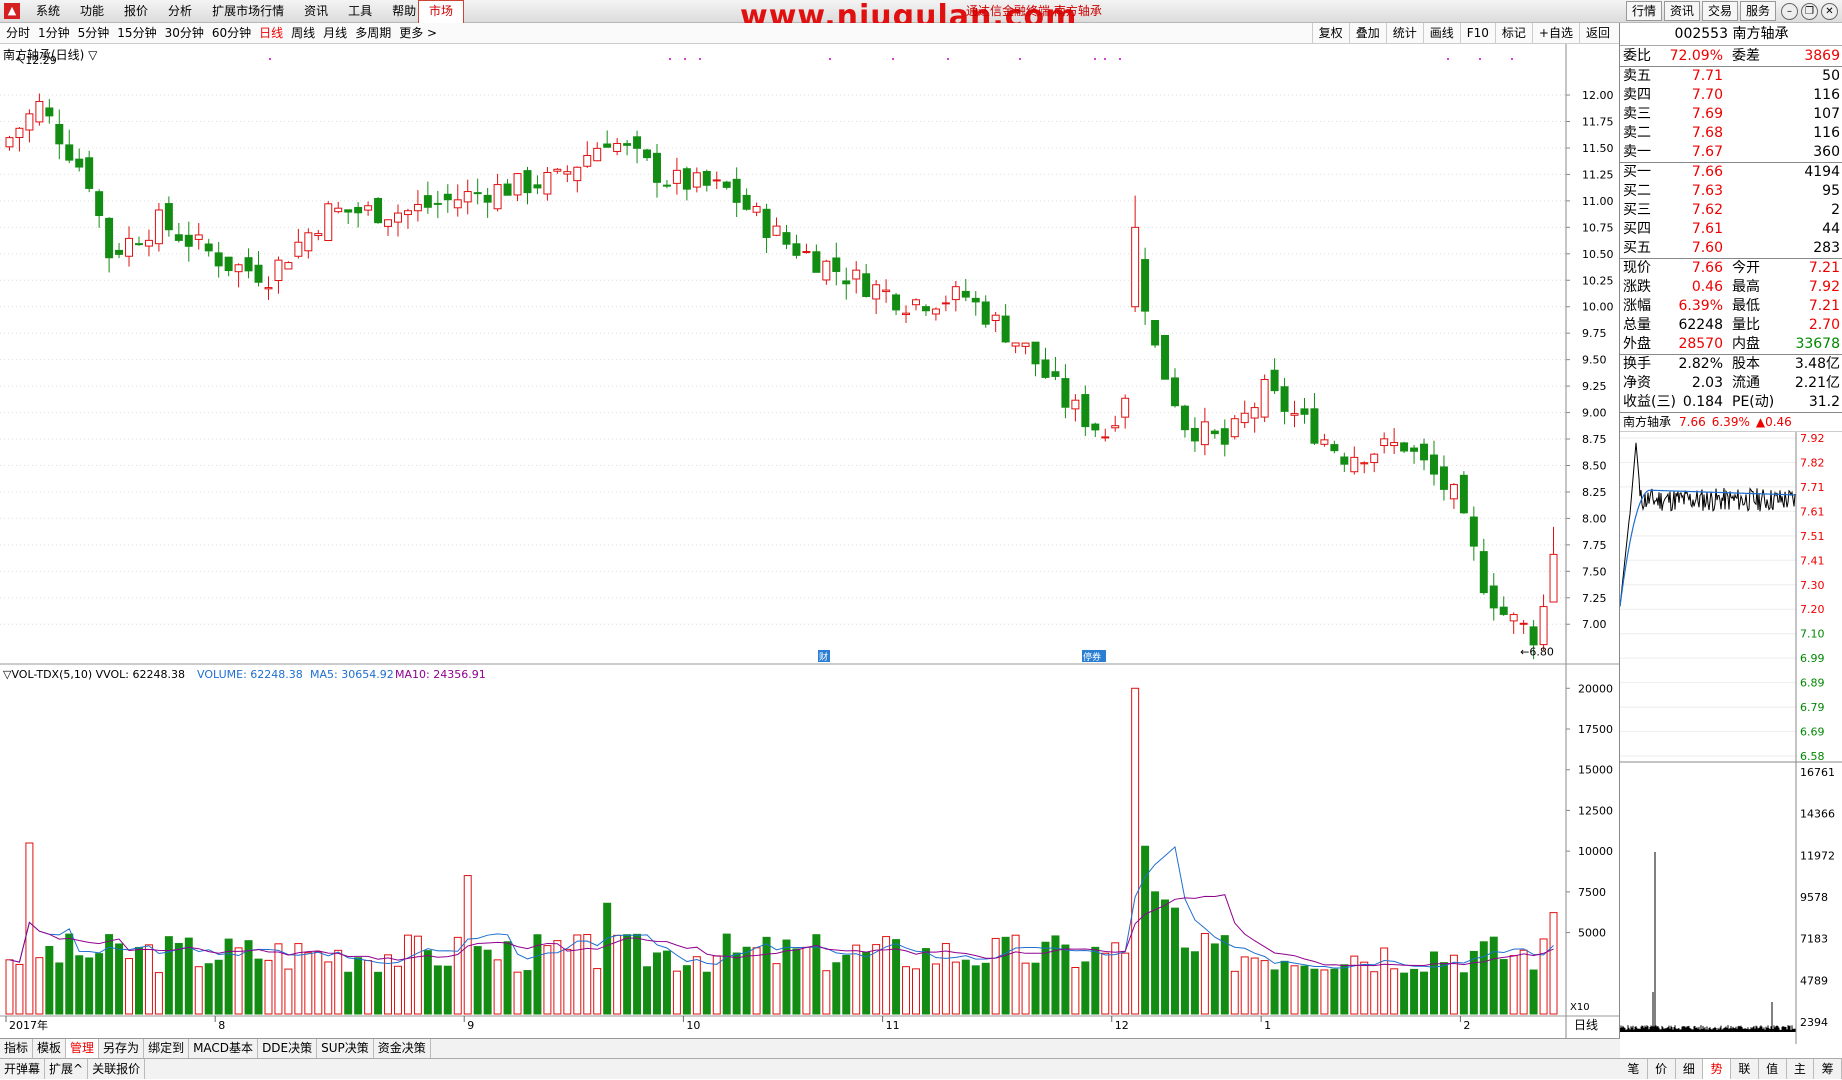 The image size is (1842, 1080). I want to click on period-tab-1: 1分钟, so click(54, 33).